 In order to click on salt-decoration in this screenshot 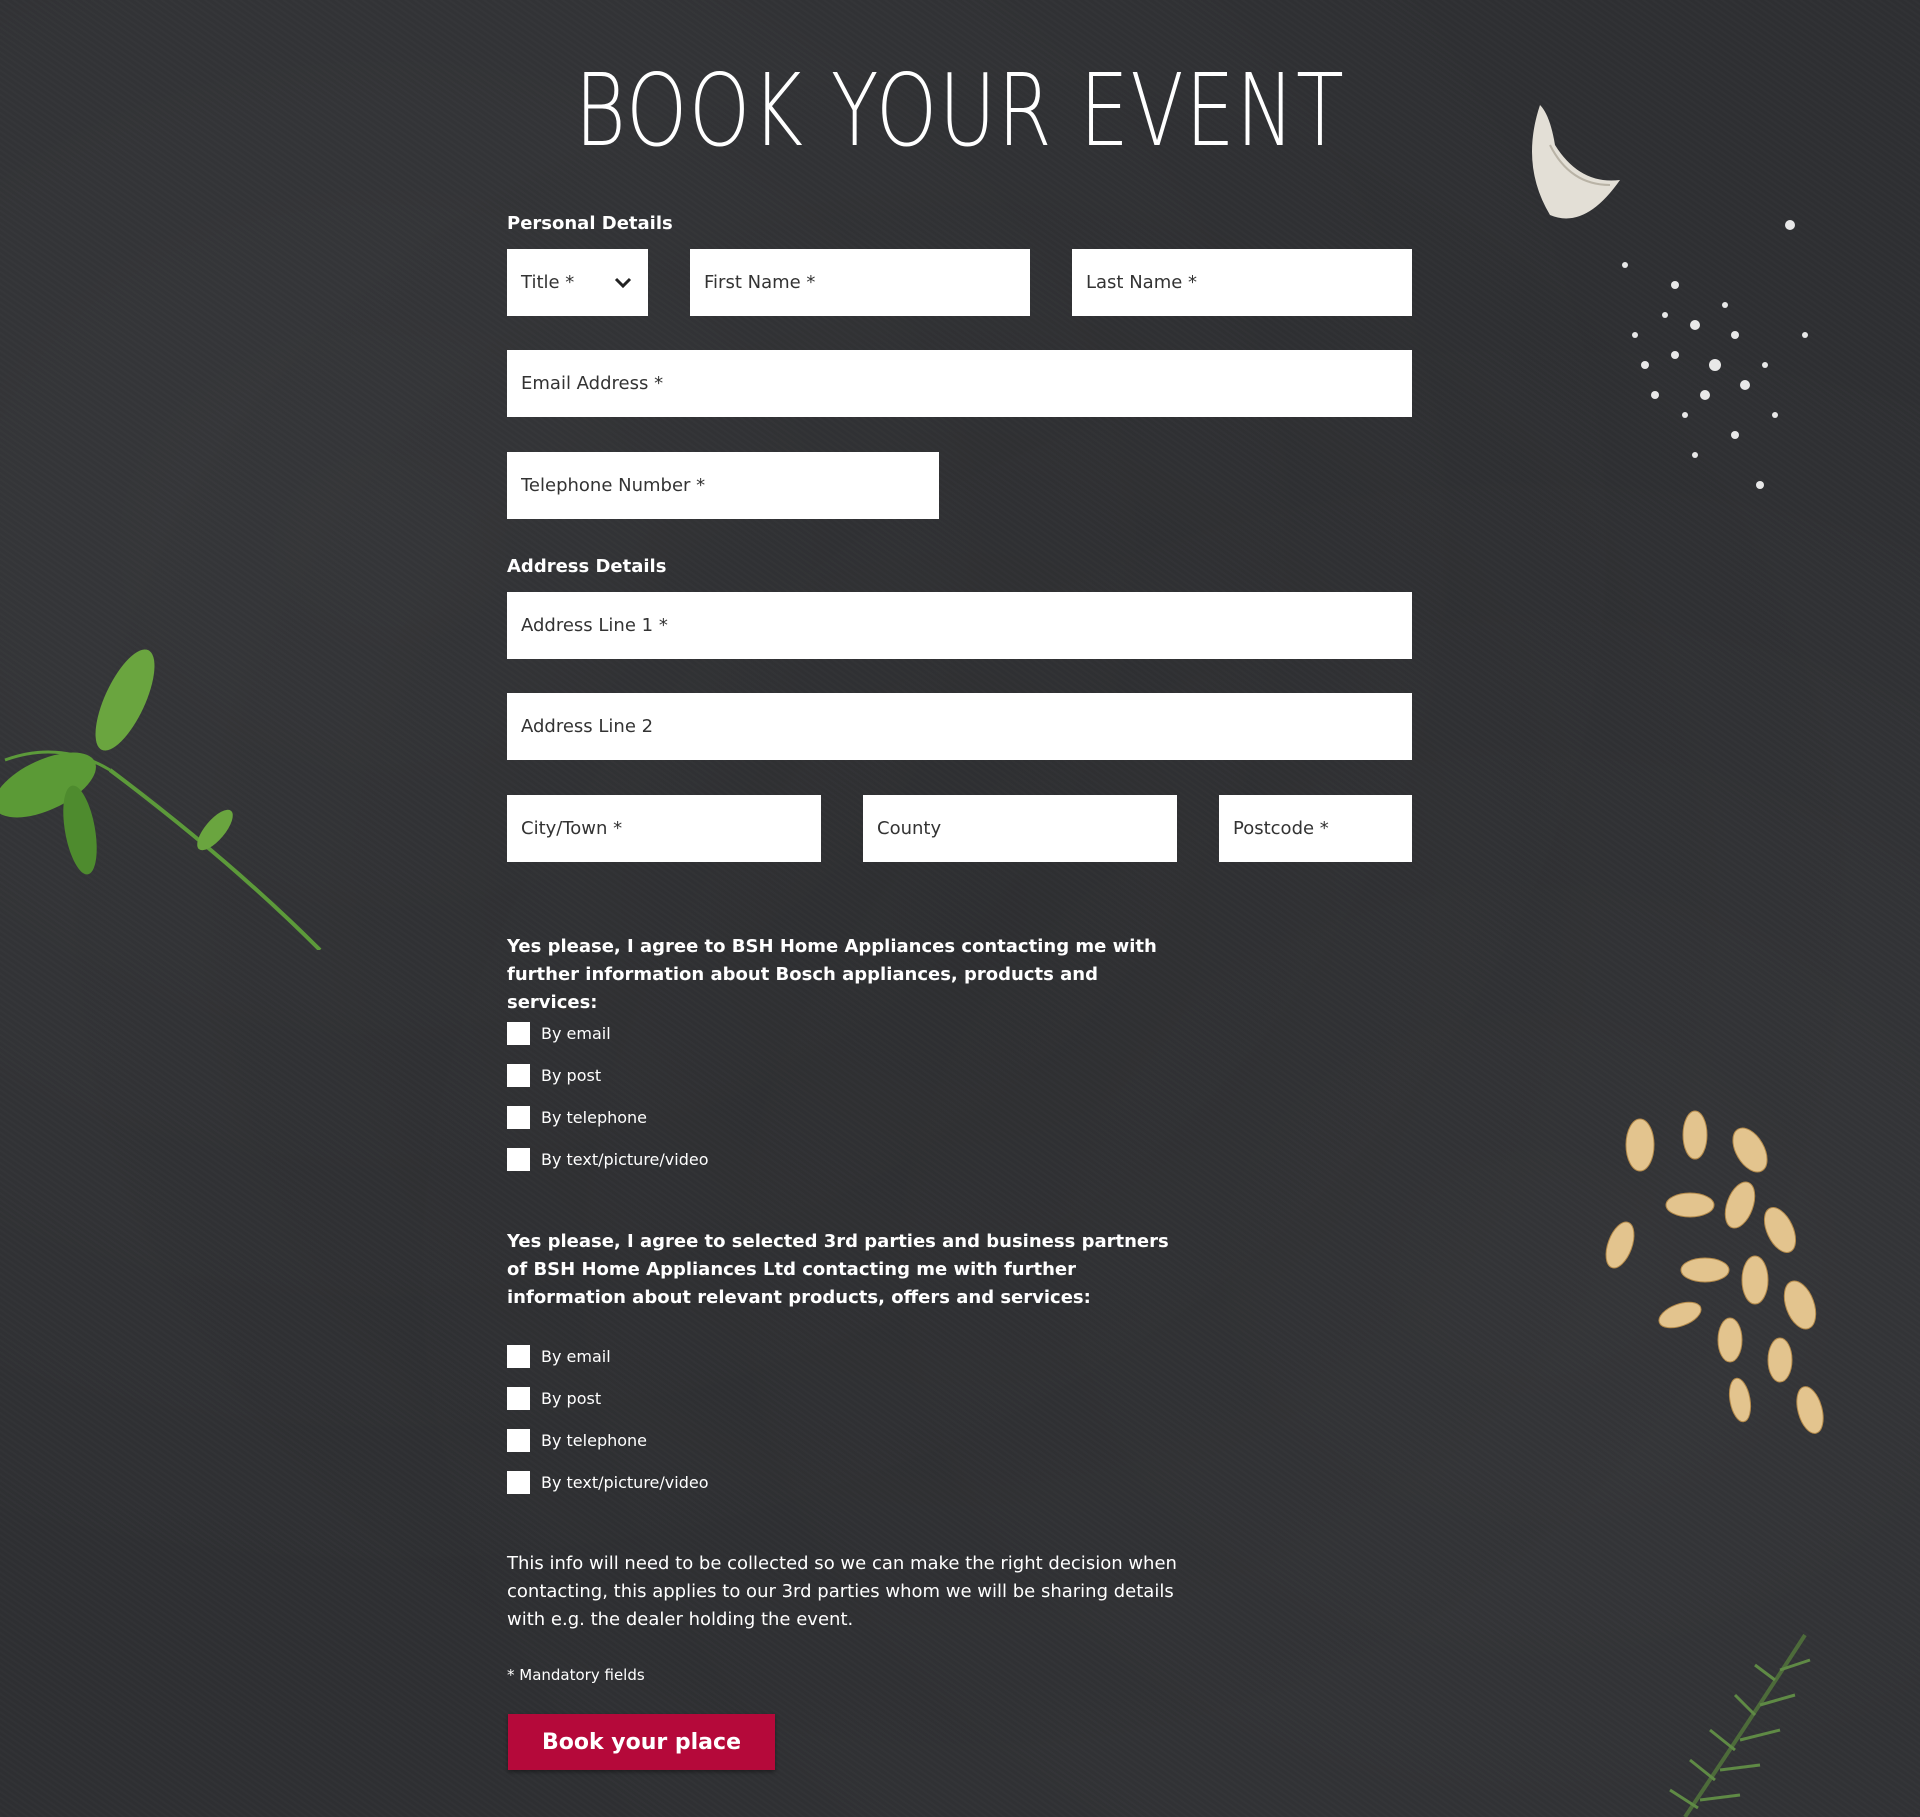, I will do `click(1715, 354)`.